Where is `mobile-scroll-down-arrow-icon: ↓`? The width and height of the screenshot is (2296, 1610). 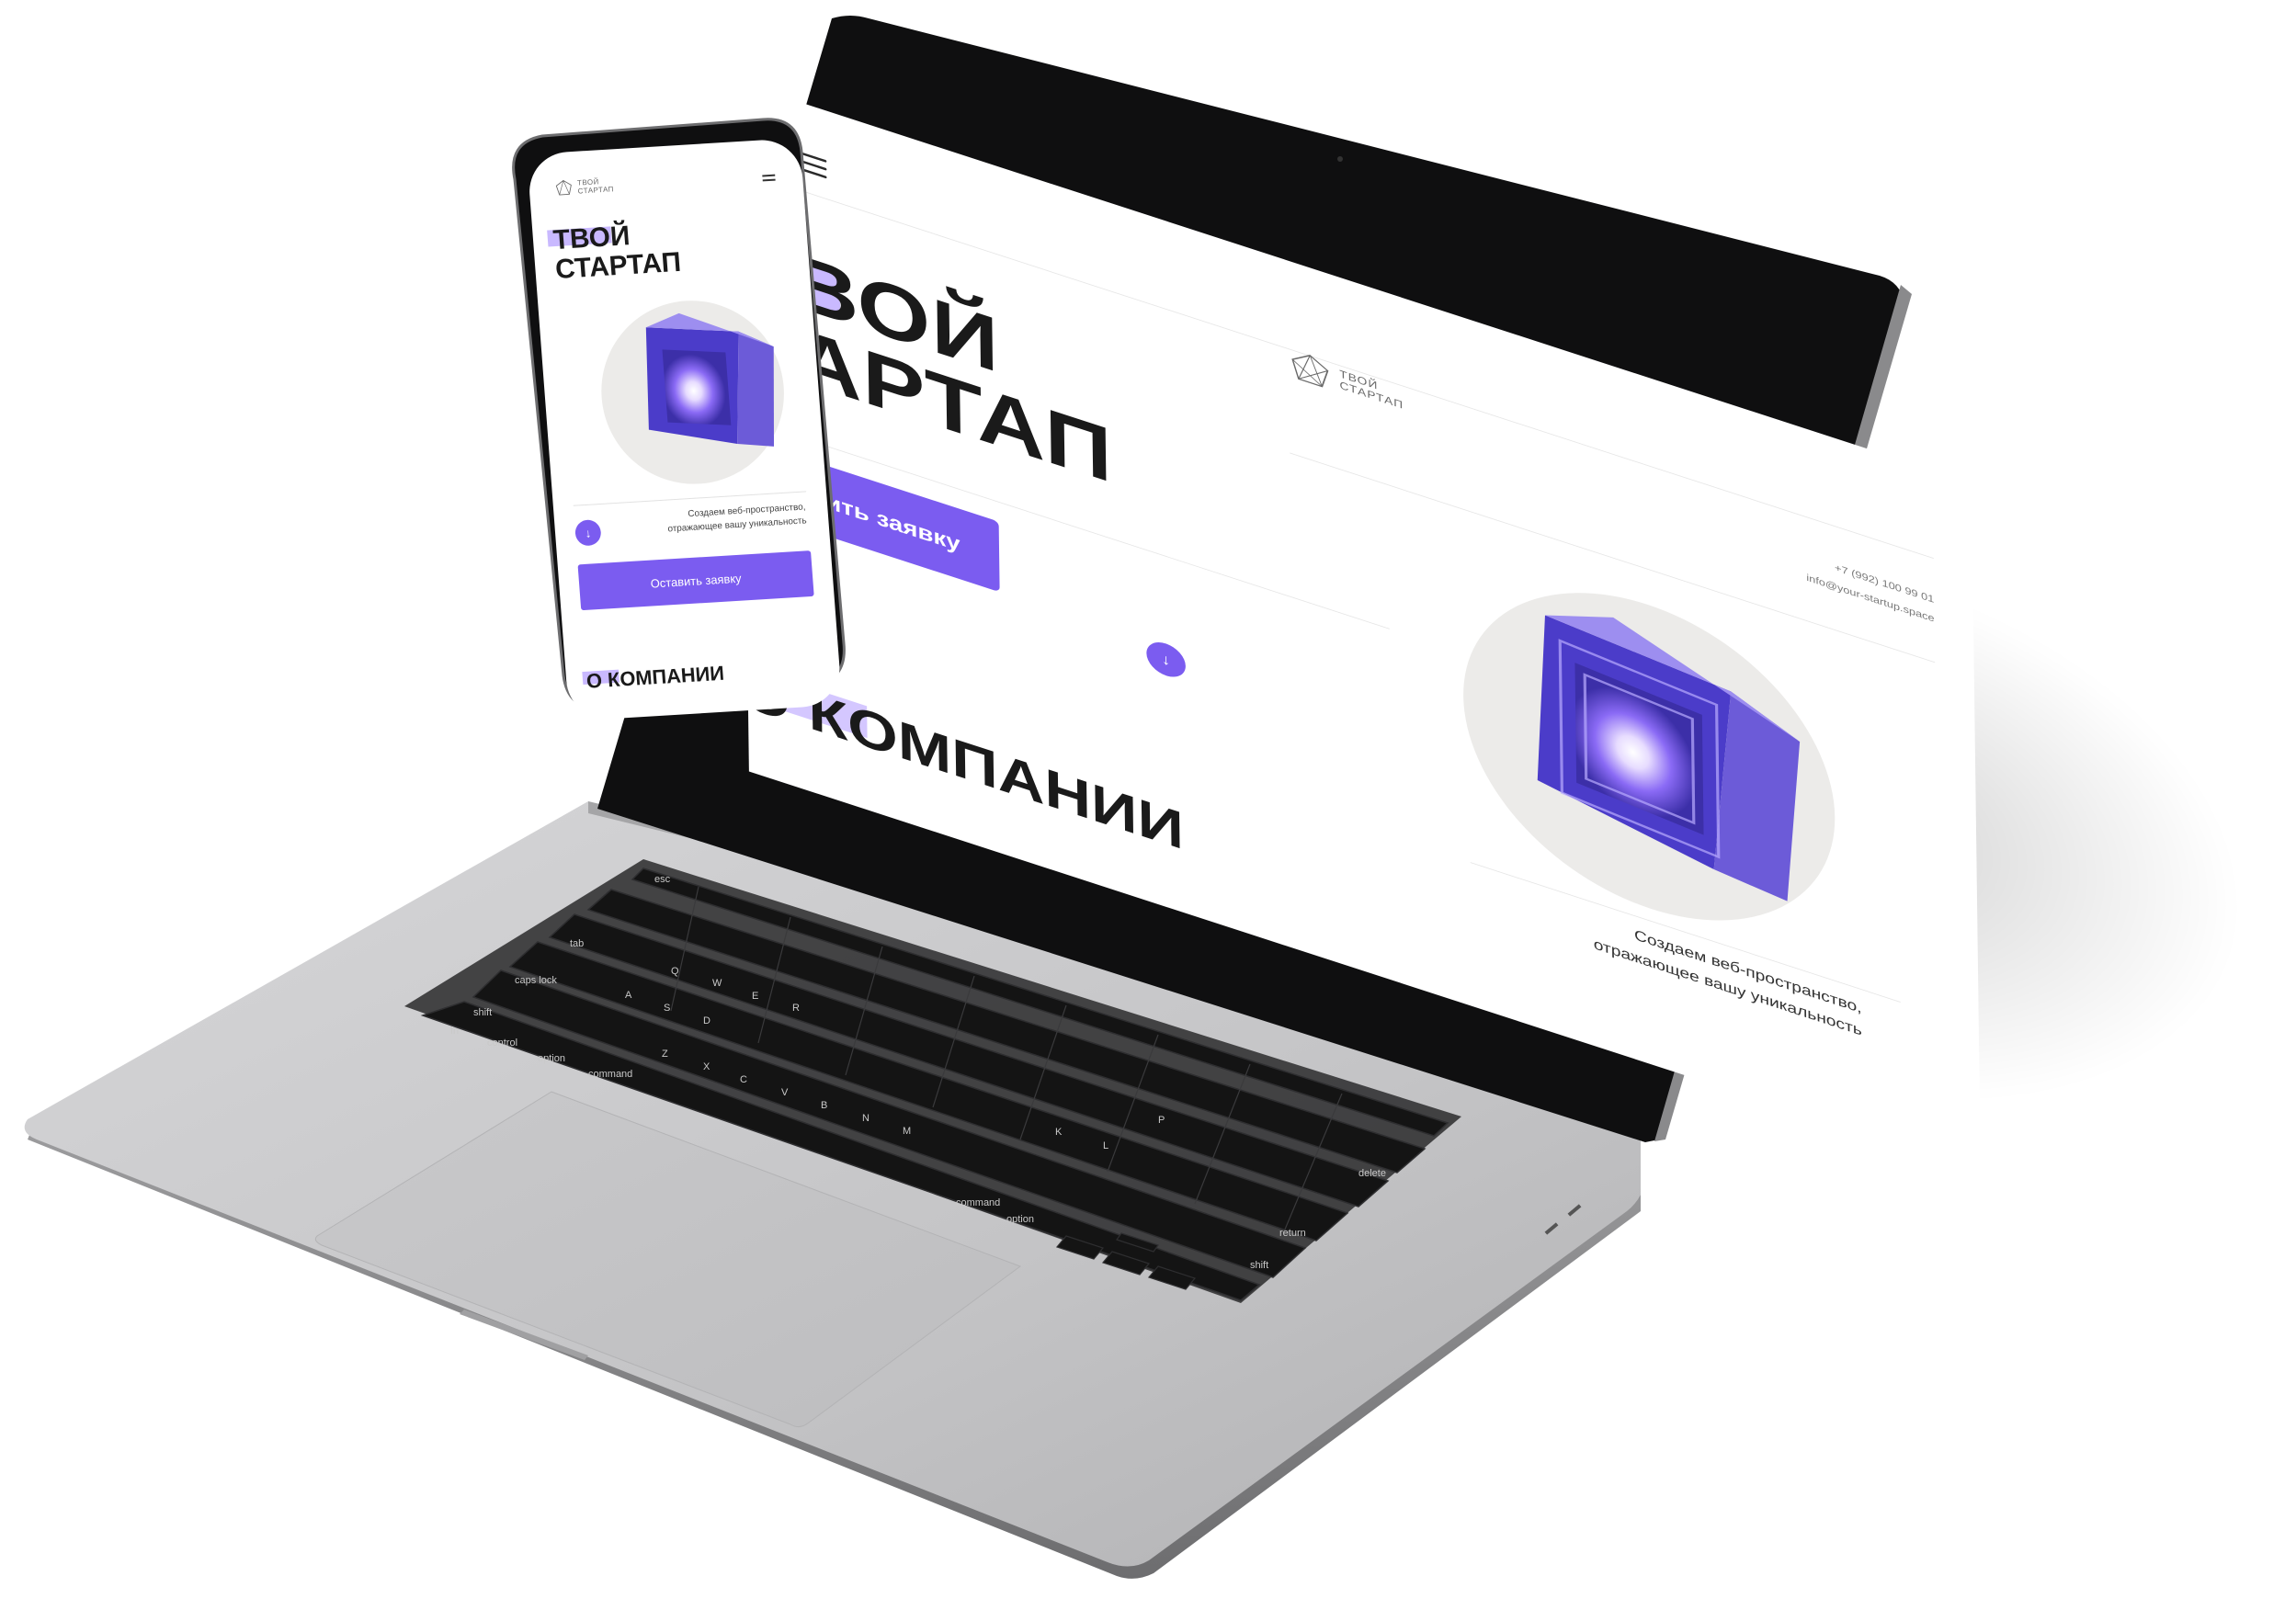 mobile-scroll-down-arrow-icon: ↓ is located at coordinates (588, 532).